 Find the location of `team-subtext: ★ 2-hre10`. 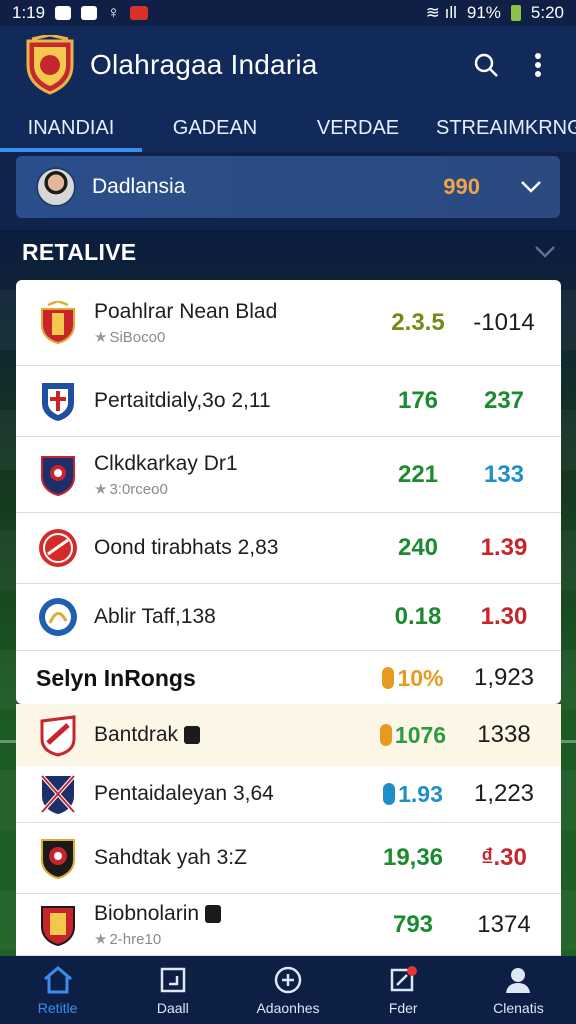

team-subtext: ★ 2-hre10 is located at coordinates (128, 939).